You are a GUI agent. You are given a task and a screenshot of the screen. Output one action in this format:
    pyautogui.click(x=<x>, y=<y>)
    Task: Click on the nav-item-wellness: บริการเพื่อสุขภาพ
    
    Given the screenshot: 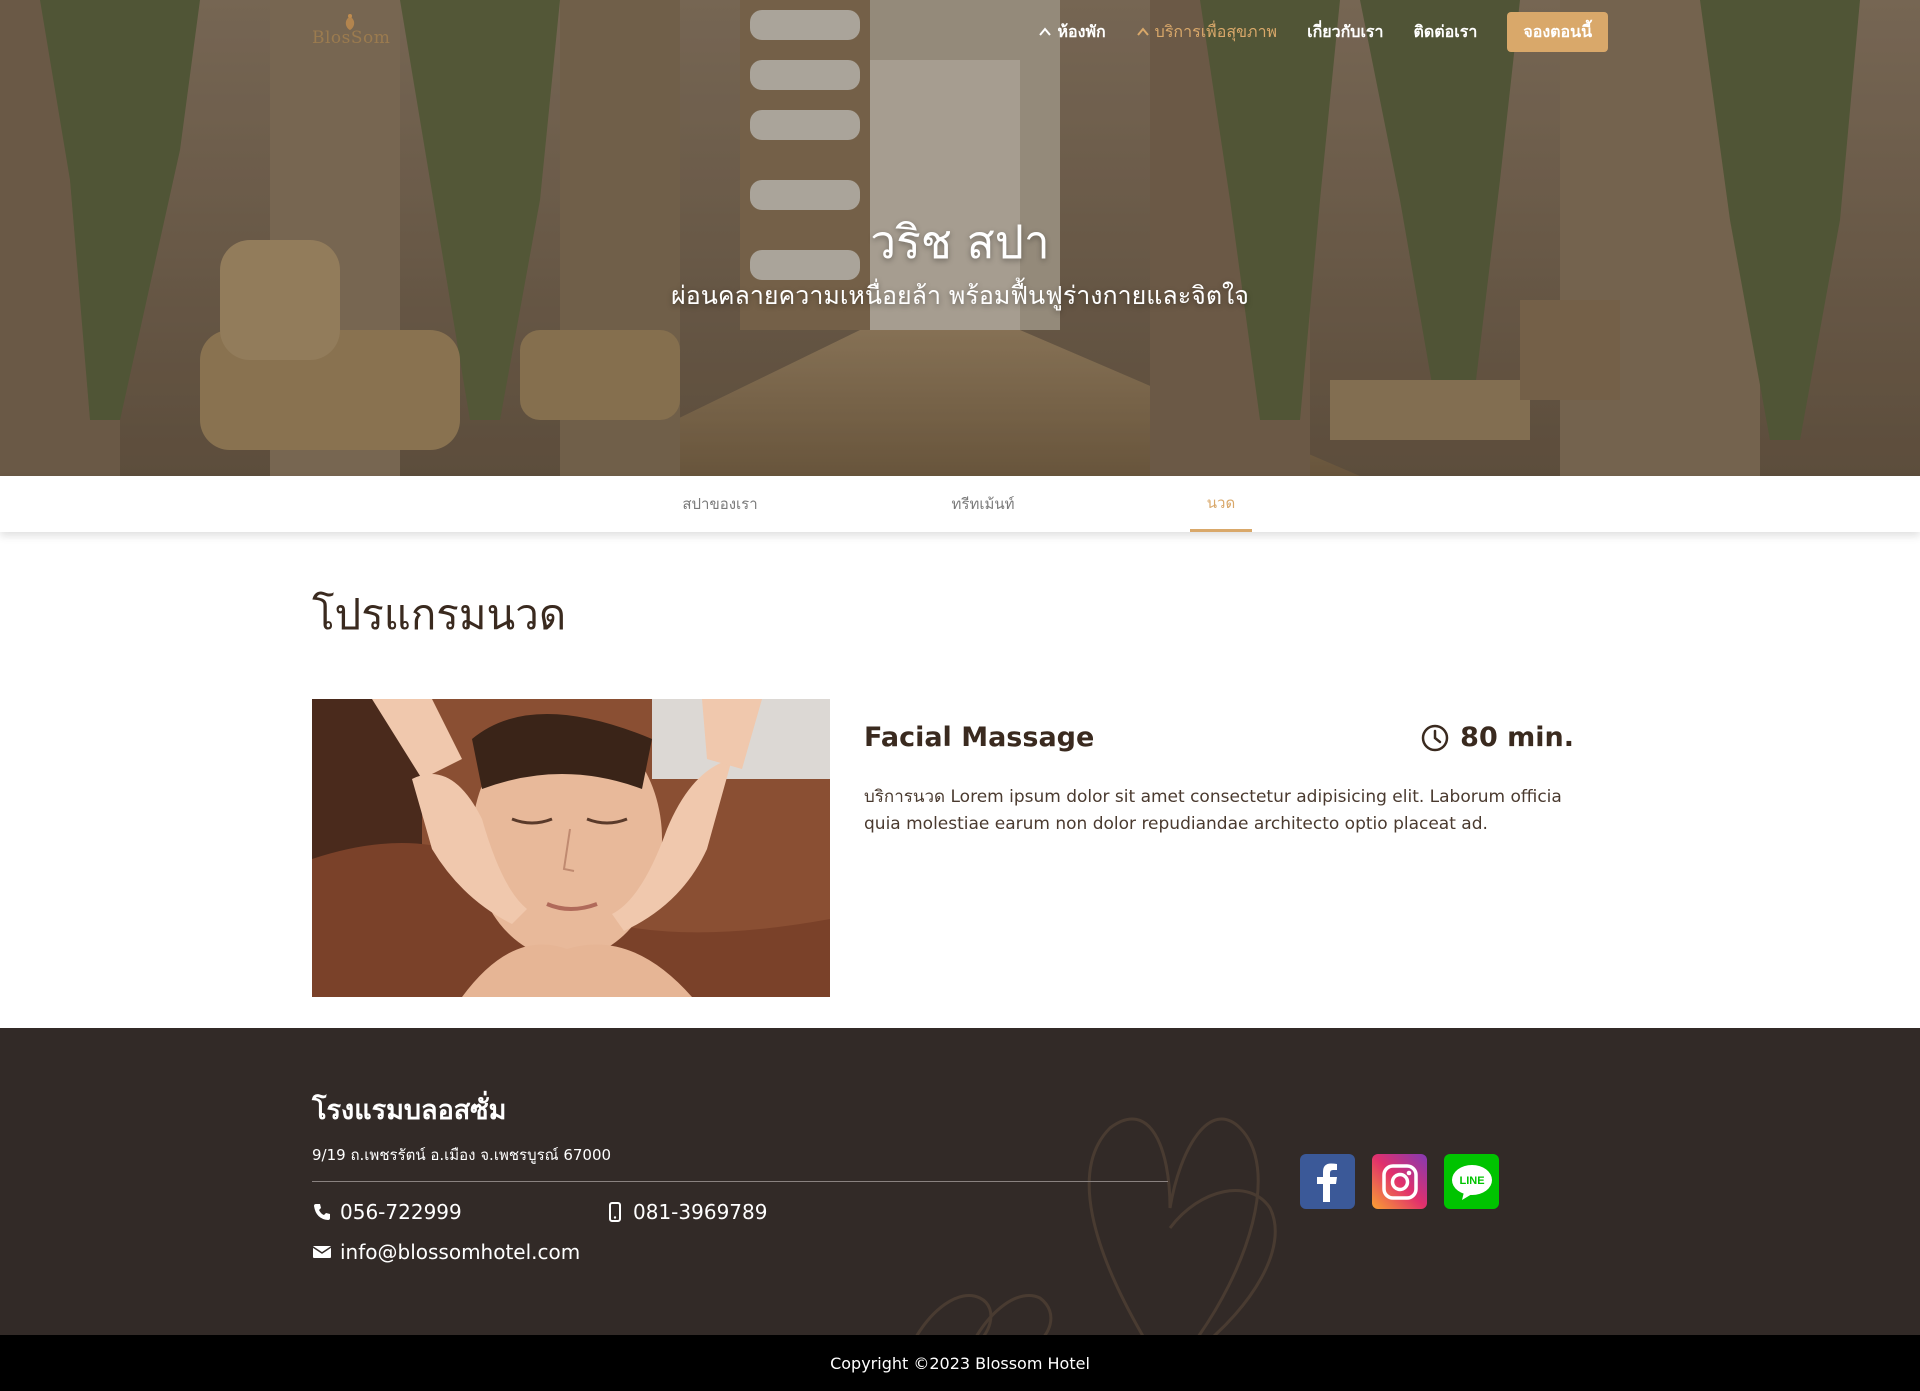 What is the action you would take?
    pyautogui.click(x=1206, y=32)
    